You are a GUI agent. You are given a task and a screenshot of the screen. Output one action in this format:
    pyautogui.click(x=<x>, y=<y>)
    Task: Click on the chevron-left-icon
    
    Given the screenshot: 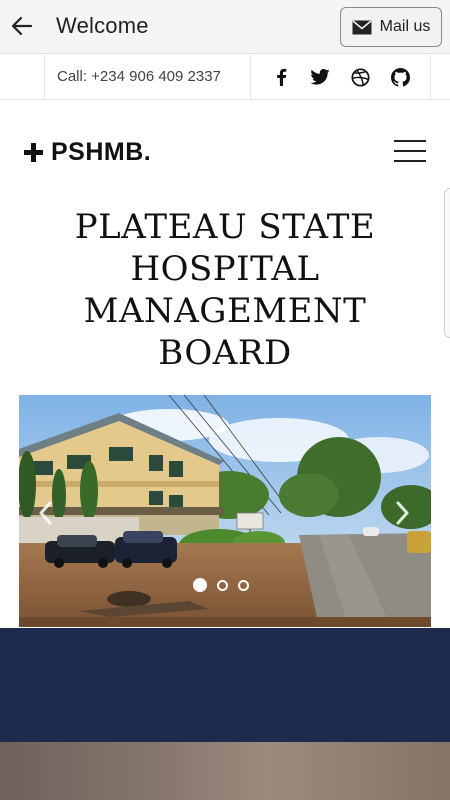 What is the action you would take?
    pyautogui.click(x=45, y=513)
    